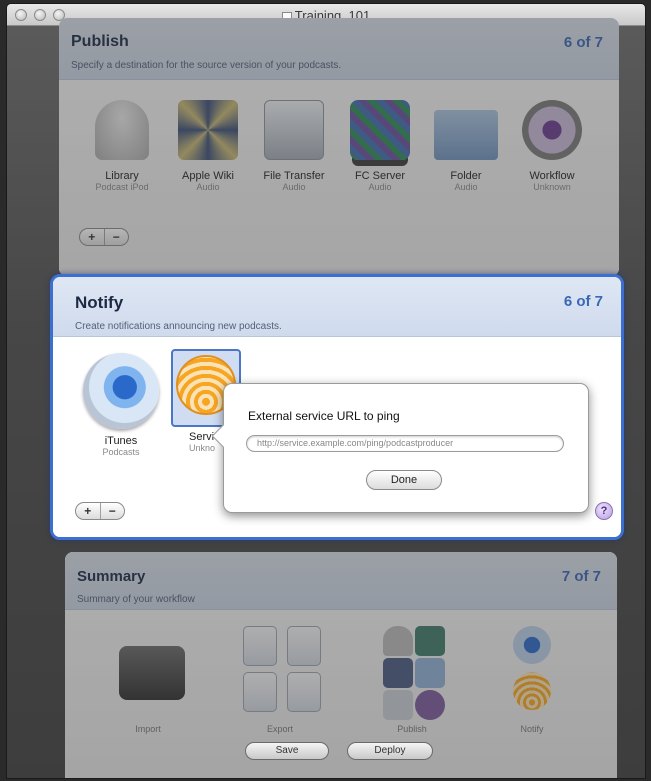 Image resolution: width=651 pixels, height=781 pixels. I want to click on publish-item-folder: Folder Audio, so click(466, 146).